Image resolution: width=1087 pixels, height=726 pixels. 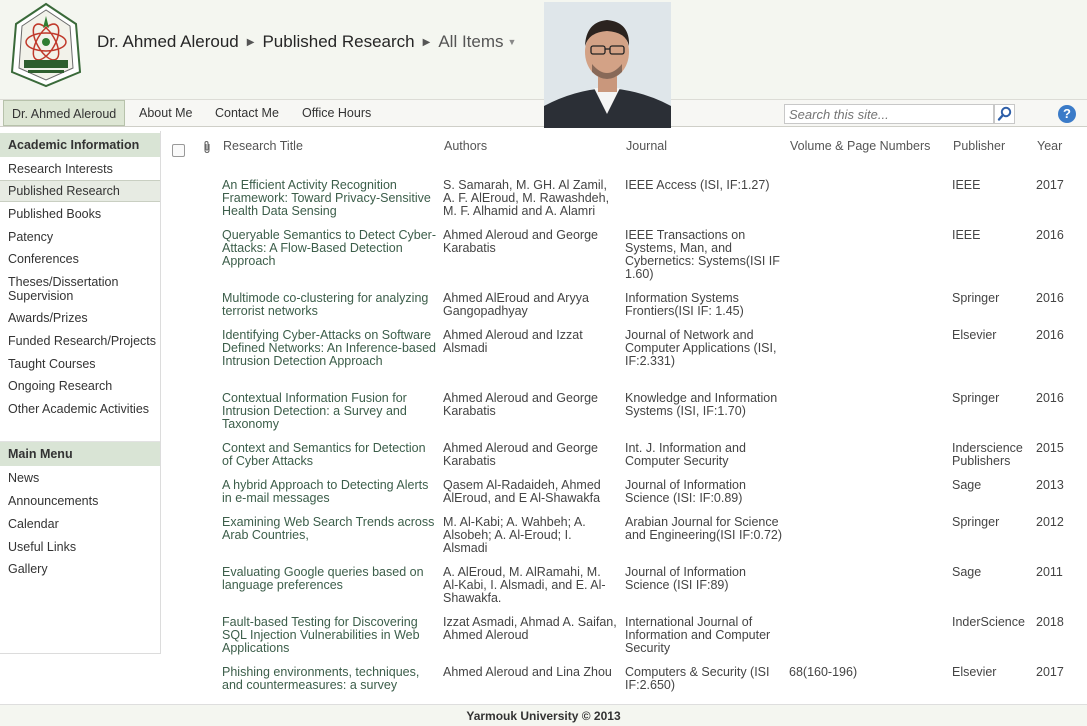 What do you see at coordinates (543, 715) in the screenshot?
I see `site-footer: Yarmouk University © 2013` at bounding box center [543, 715].